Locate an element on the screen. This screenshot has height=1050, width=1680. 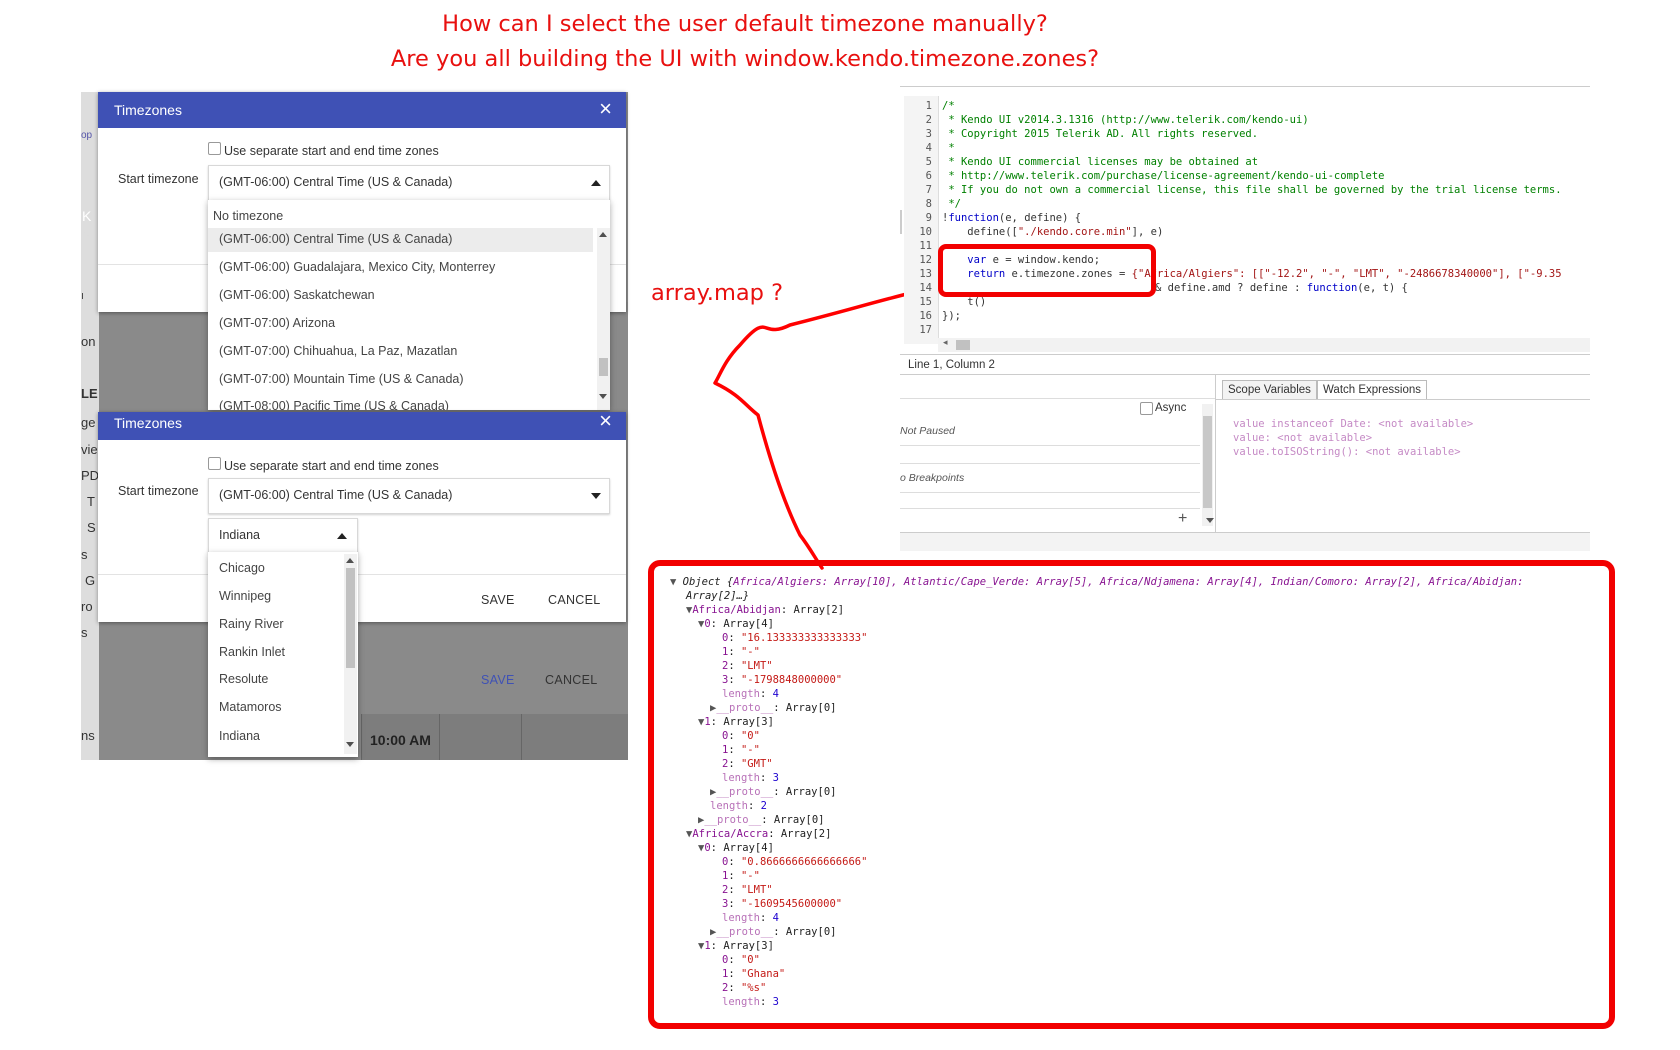
editor-hscrollbar: ◂ is located at coordinates (1264, 344).